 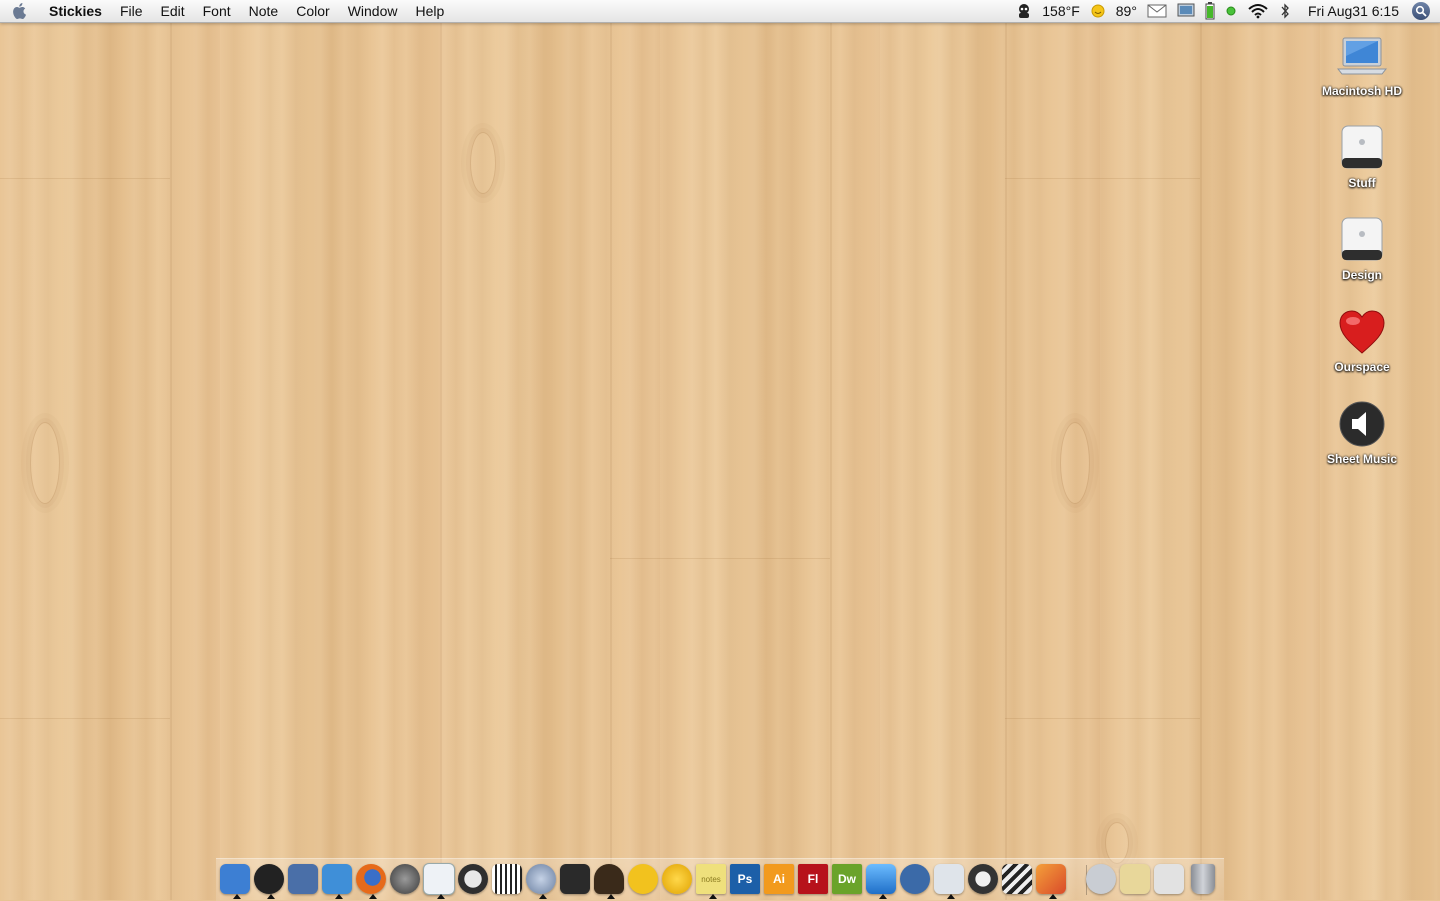 I want to click on dock-item-dashboard, so click(x=269, y=880).